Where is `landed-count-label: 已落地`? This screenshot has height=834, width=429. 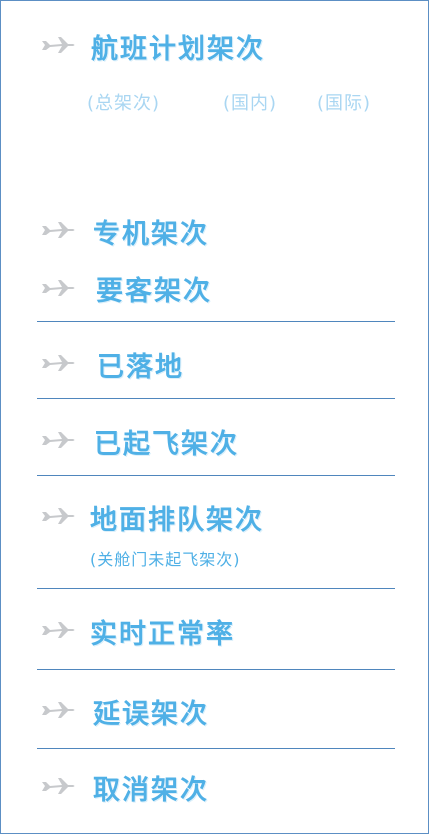
landed-count-label: 已落地 is located at coordinates (140, 364).